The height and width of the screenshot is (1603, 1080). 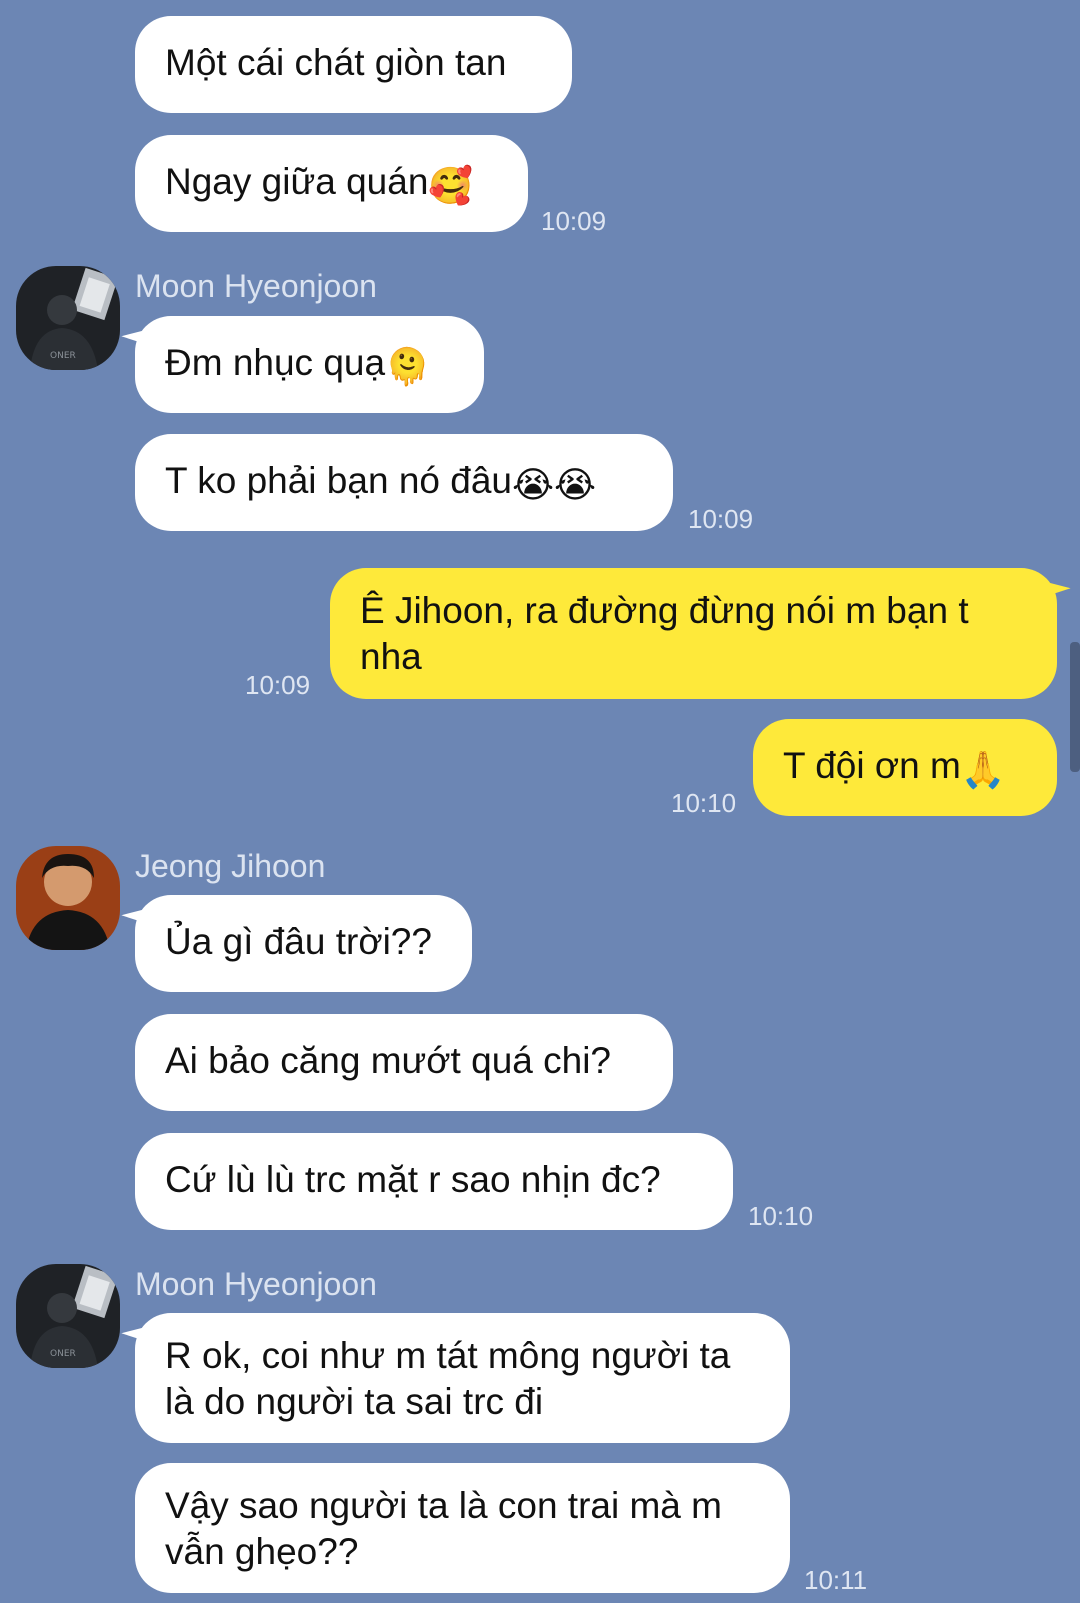 I want to click on message-text: T ko phải bạn nó đâu, so click(x=338, y=480).